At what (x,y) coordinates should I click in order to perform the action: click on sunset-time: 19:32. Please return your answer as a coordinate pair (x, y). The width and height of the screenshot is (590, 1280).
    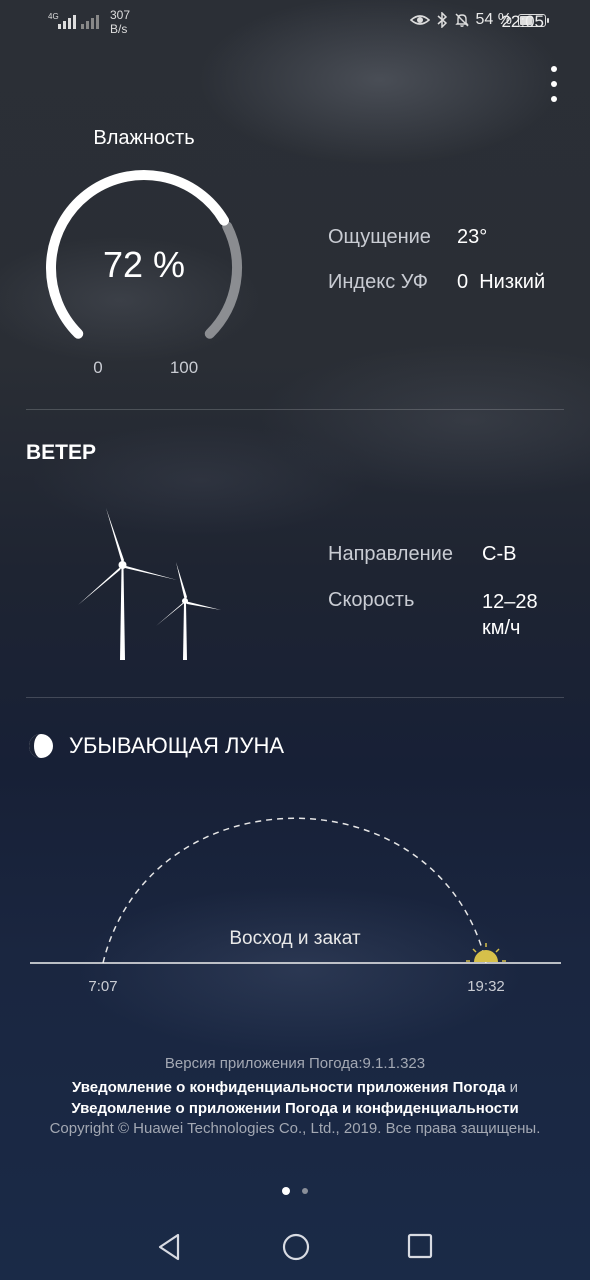
    Looking at the image, I should click on (486, 986).